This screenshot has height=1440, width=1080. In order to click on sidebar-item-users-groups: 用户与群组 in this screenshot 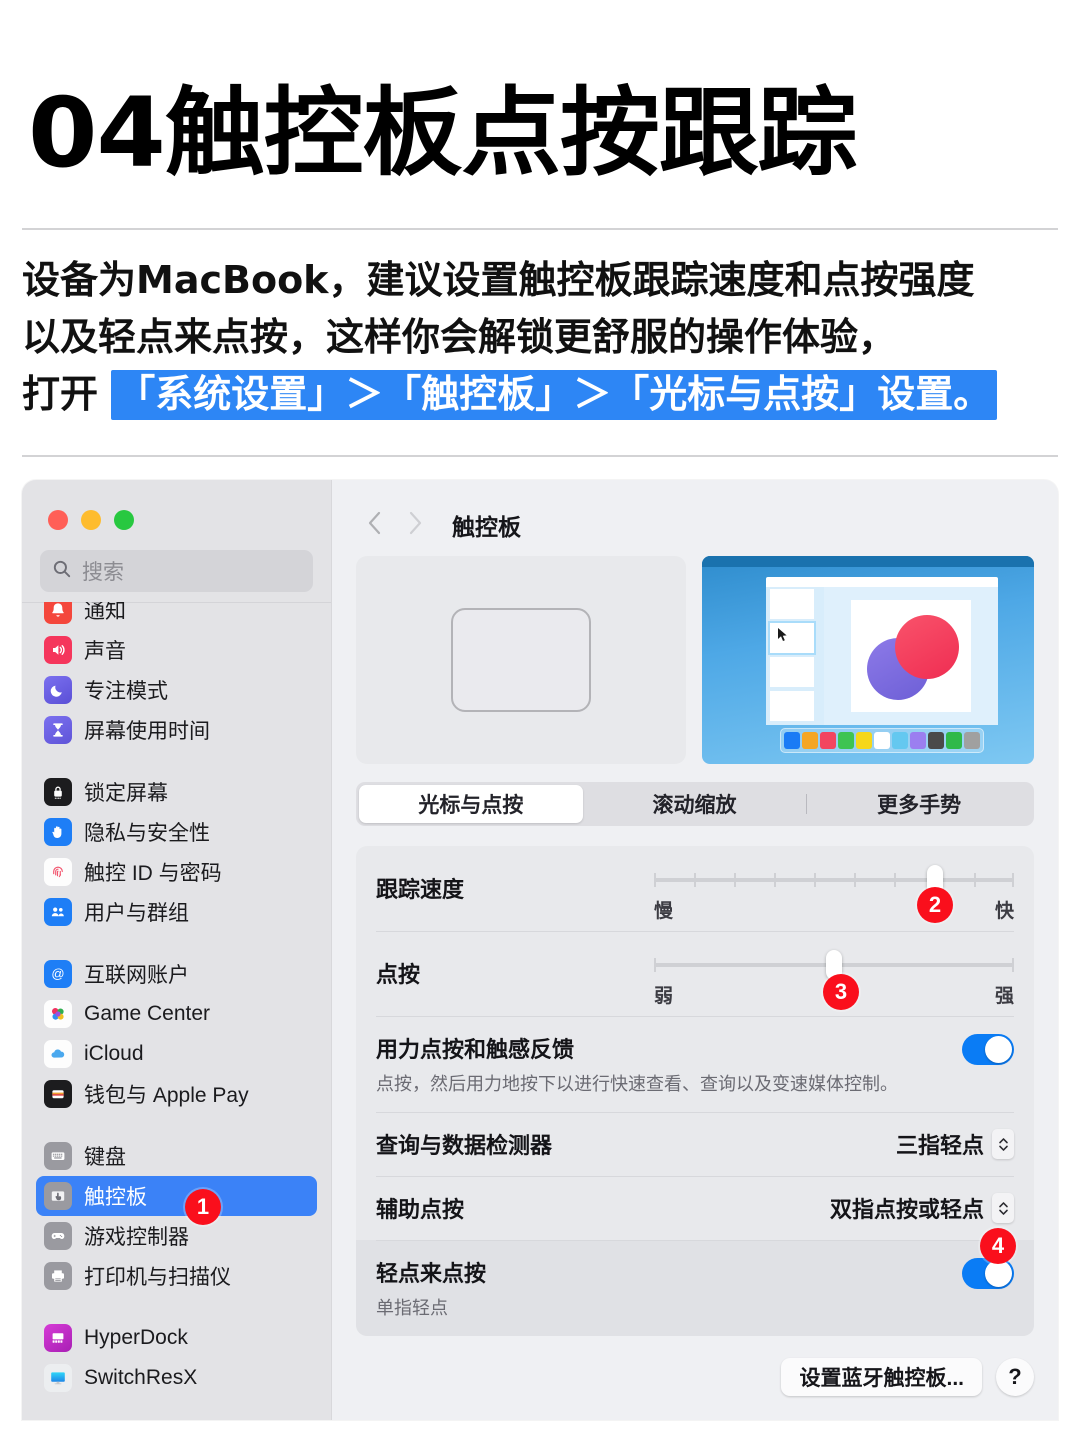, I will do `click(176, 912)`.